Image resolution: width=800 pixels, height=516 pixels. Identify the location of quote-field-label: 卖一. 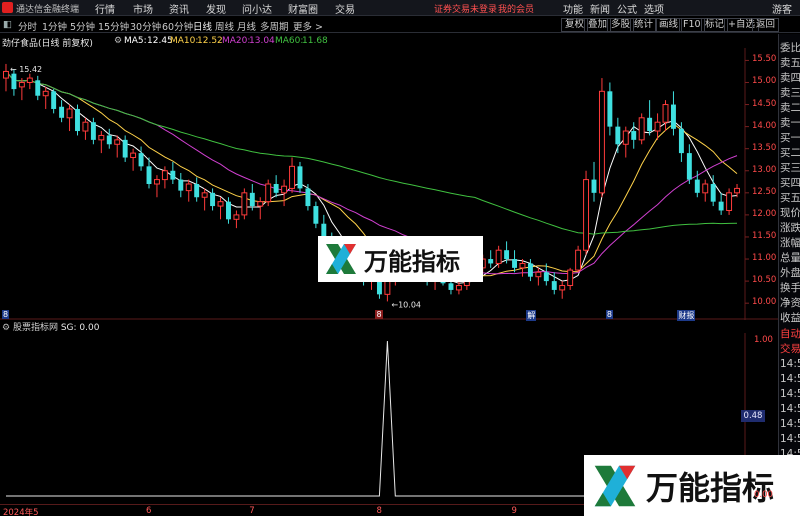
(790, 123).